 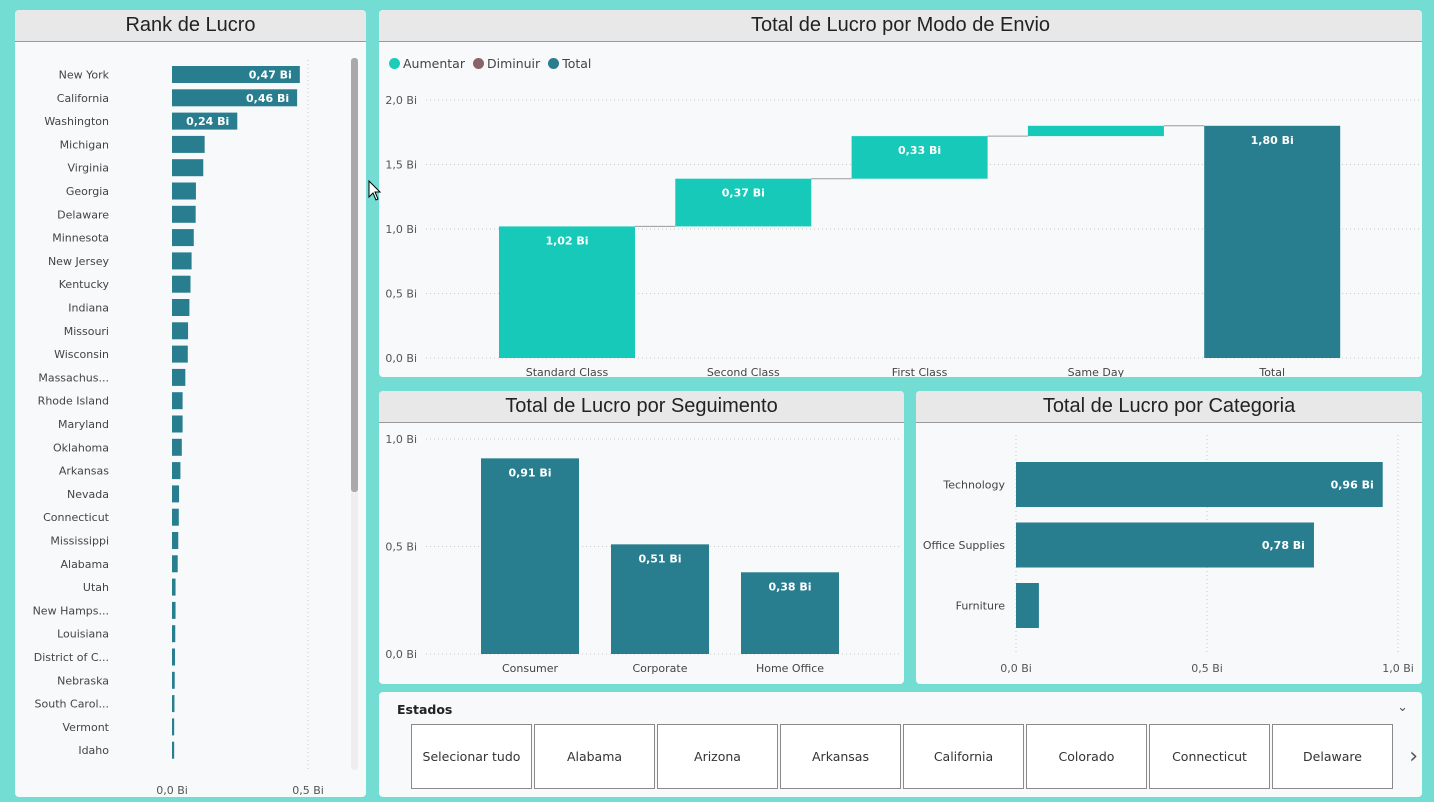 What do you see at coordinates (84, 75) in the screenshot?
I see `category-label: New York` at bounding box center [84, 75].